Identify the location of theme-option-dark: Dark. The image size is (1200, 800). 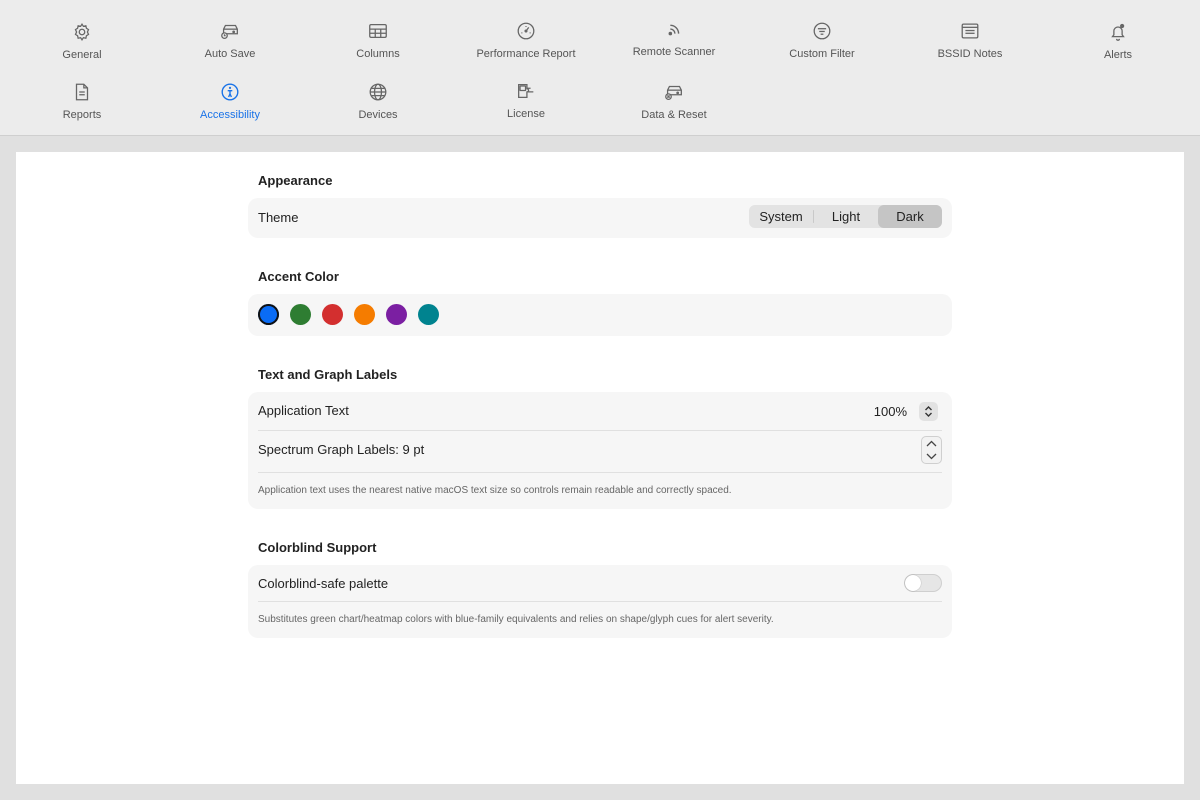
(910, 216).